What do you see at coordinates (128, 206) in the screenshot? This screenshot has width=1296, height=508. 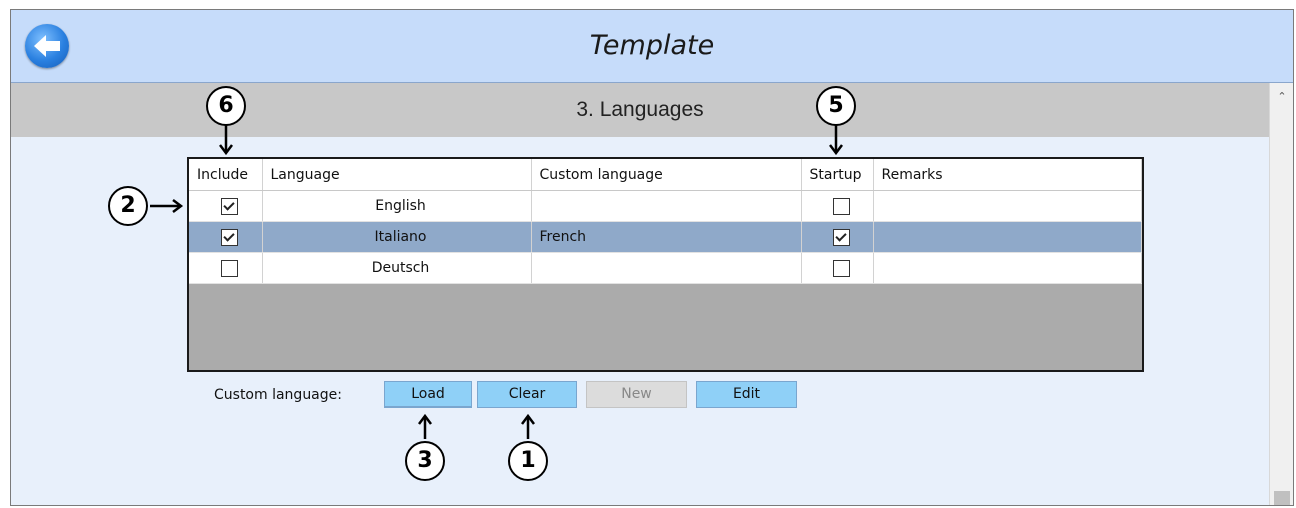 I see `callout-2: 2` at bounding box center [128, 206].